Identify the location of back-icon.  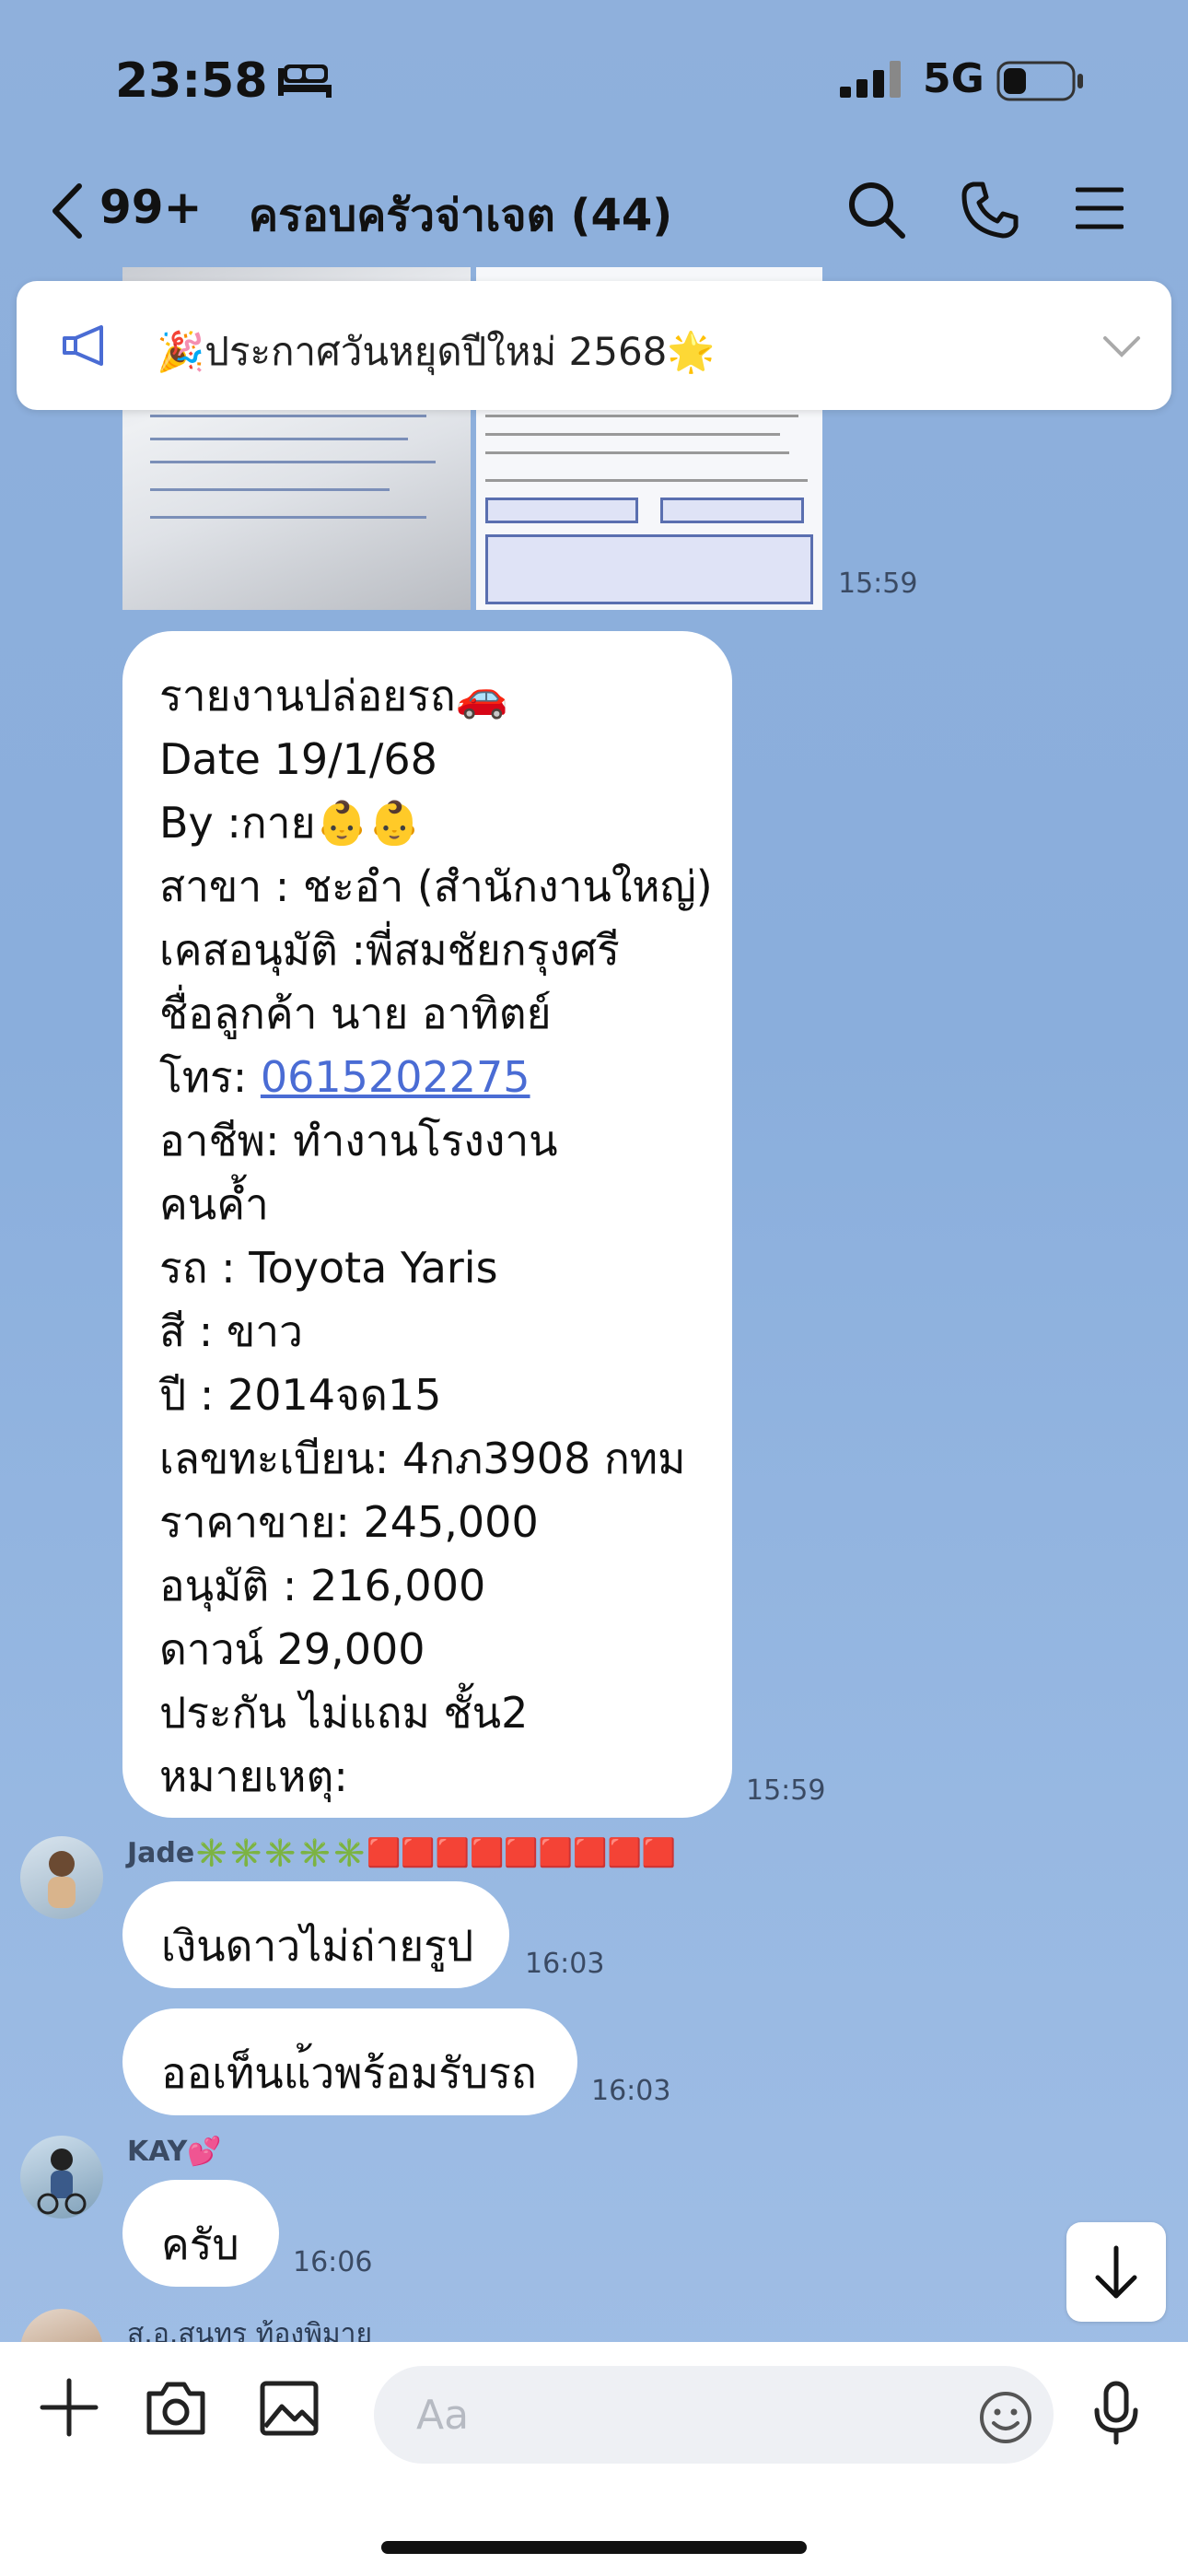
(66, 211).